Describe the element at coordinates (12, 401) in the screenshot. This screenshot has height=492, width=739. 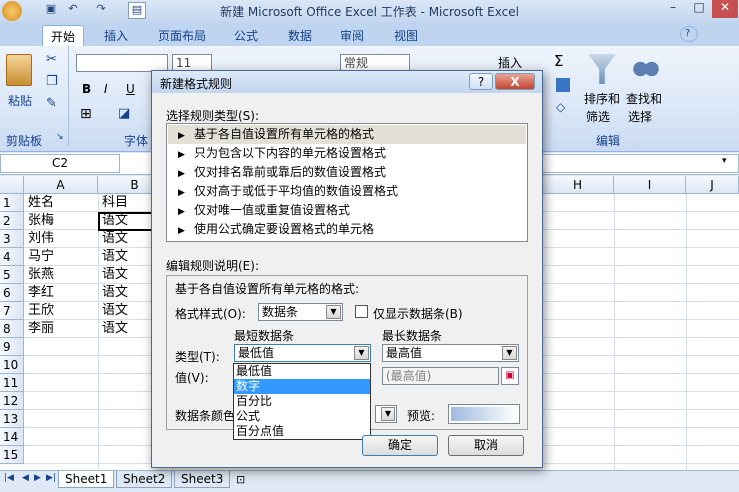
I see `row-header: 12` at that location.